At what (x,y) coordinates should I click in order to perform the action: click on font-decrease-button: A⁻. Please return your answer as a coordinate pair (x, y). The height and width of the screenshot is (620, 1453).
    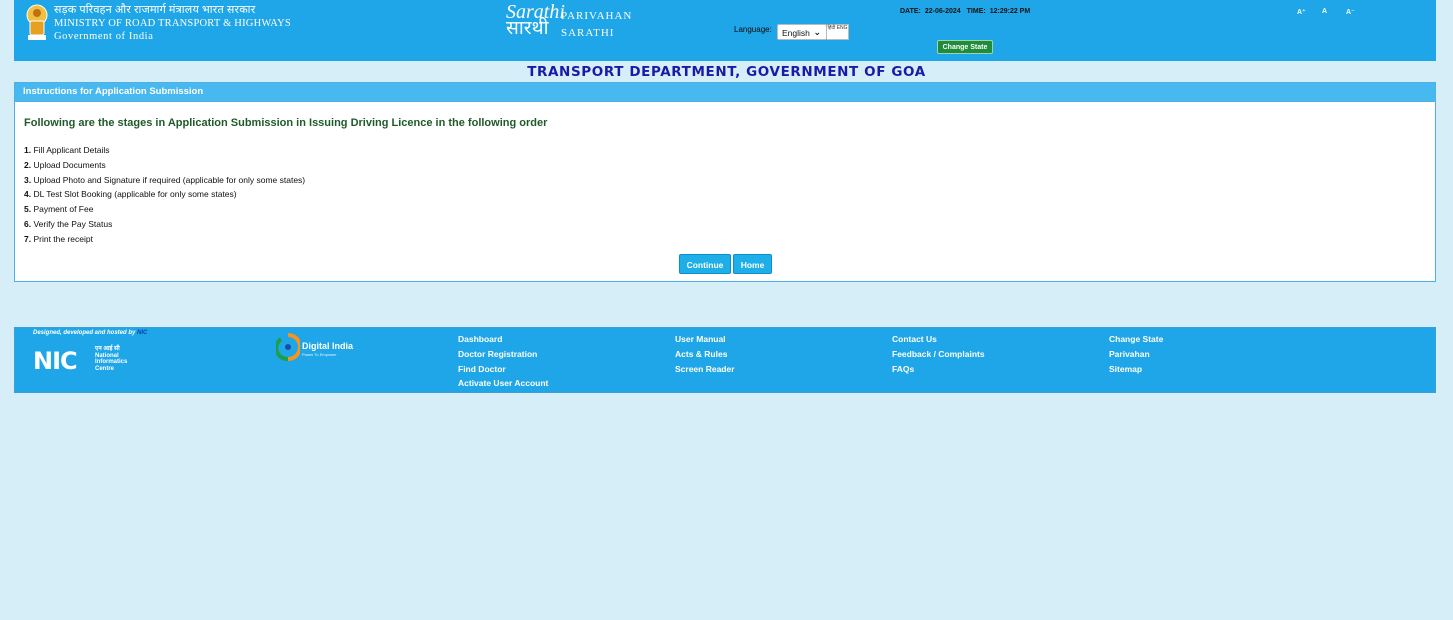
    Looking at the image, I should click on (1350, 12).